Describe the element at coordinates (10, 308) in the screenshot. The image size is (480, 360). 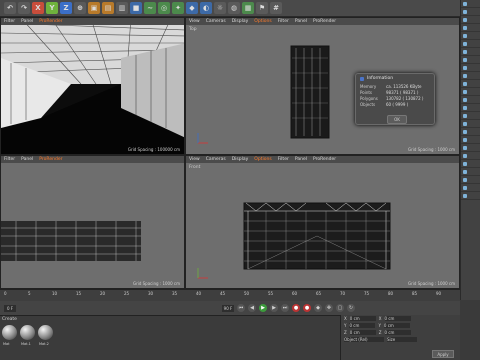
I see `current-frame-field: 0 F` at that location.